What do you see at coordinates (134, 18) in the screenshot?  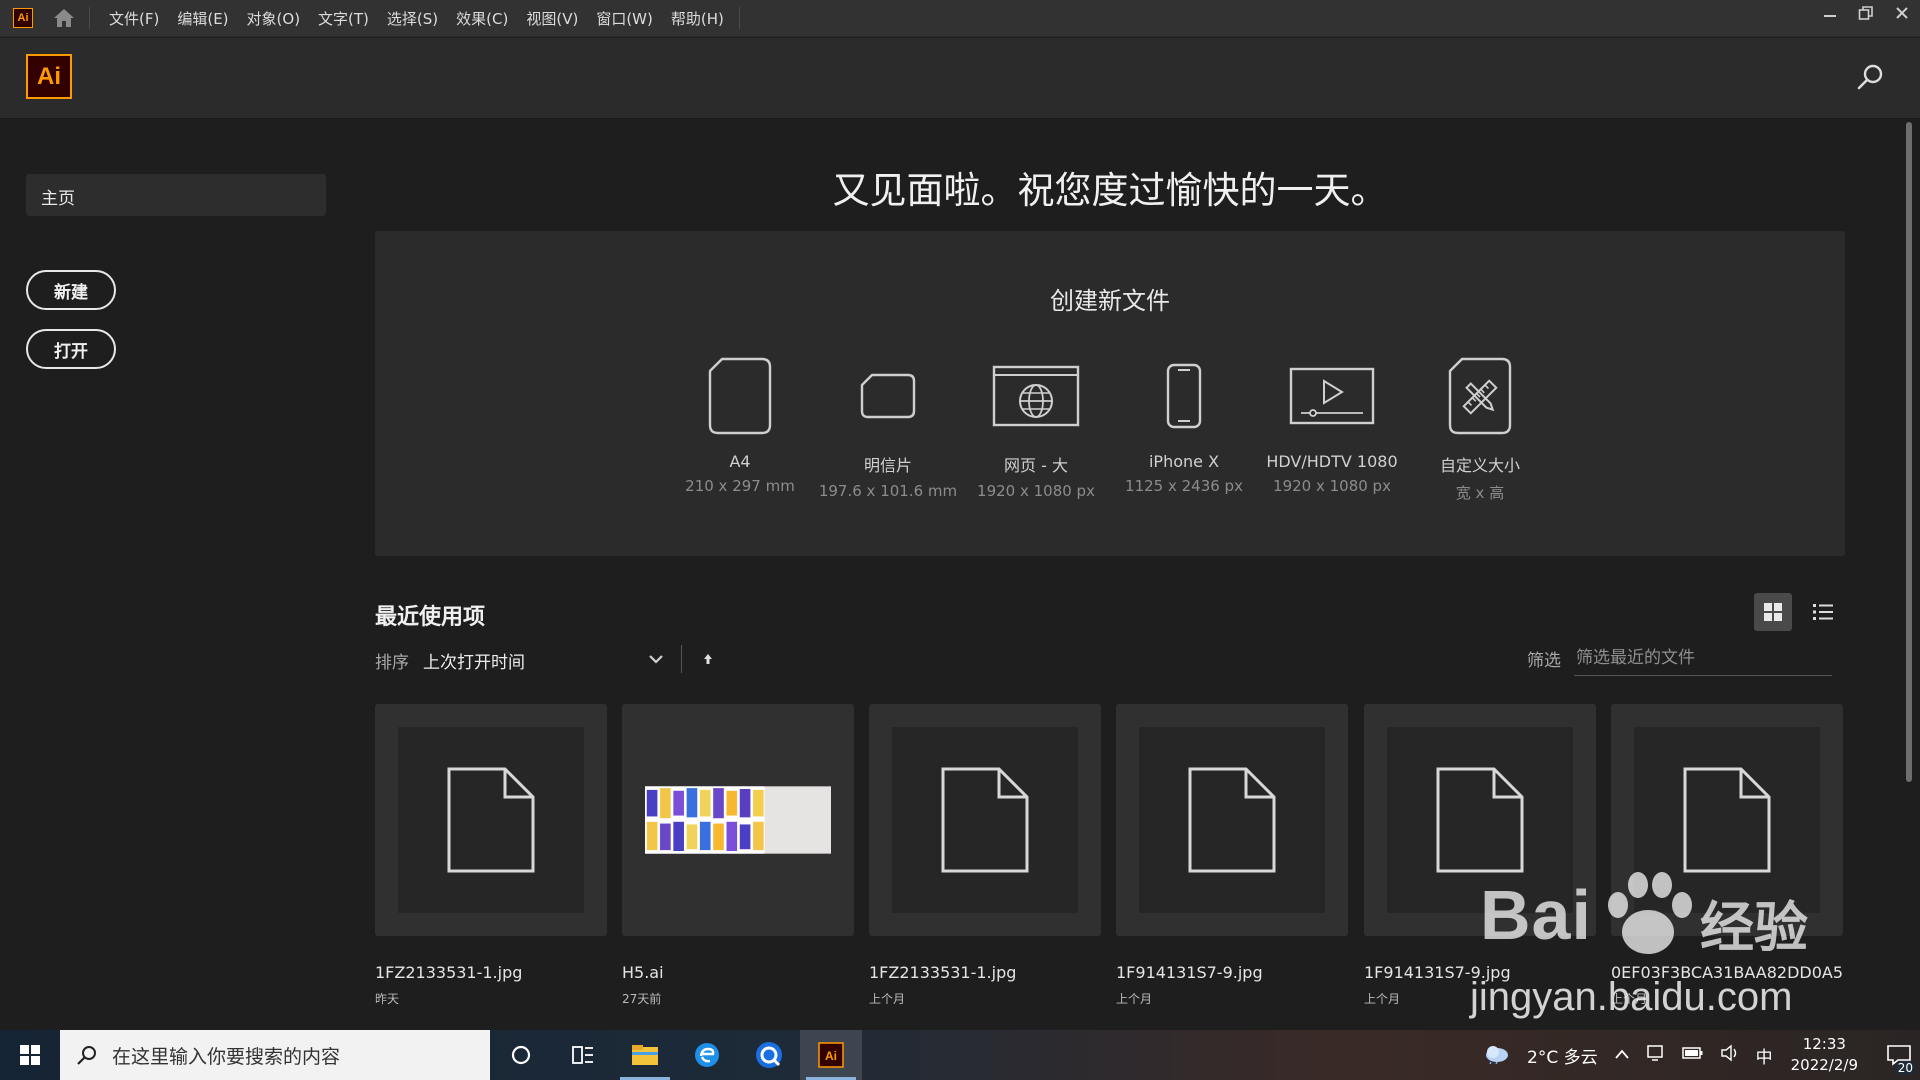 I see `menu-file: 文件(F)` at bounding box center [134, 18].